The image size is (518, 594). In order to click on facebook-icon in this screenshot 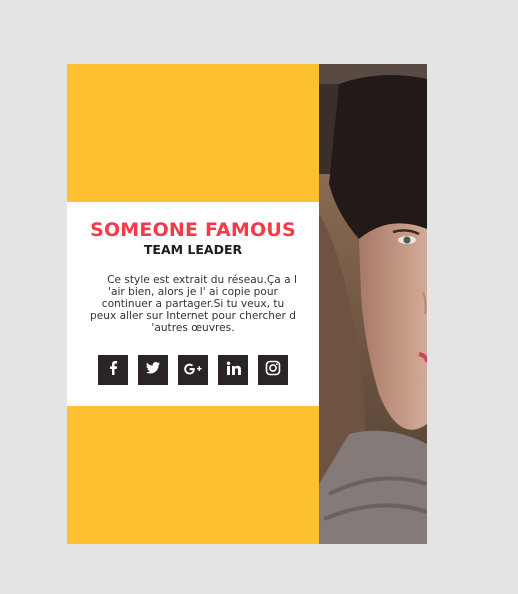, I will do `click(113, 370)`.